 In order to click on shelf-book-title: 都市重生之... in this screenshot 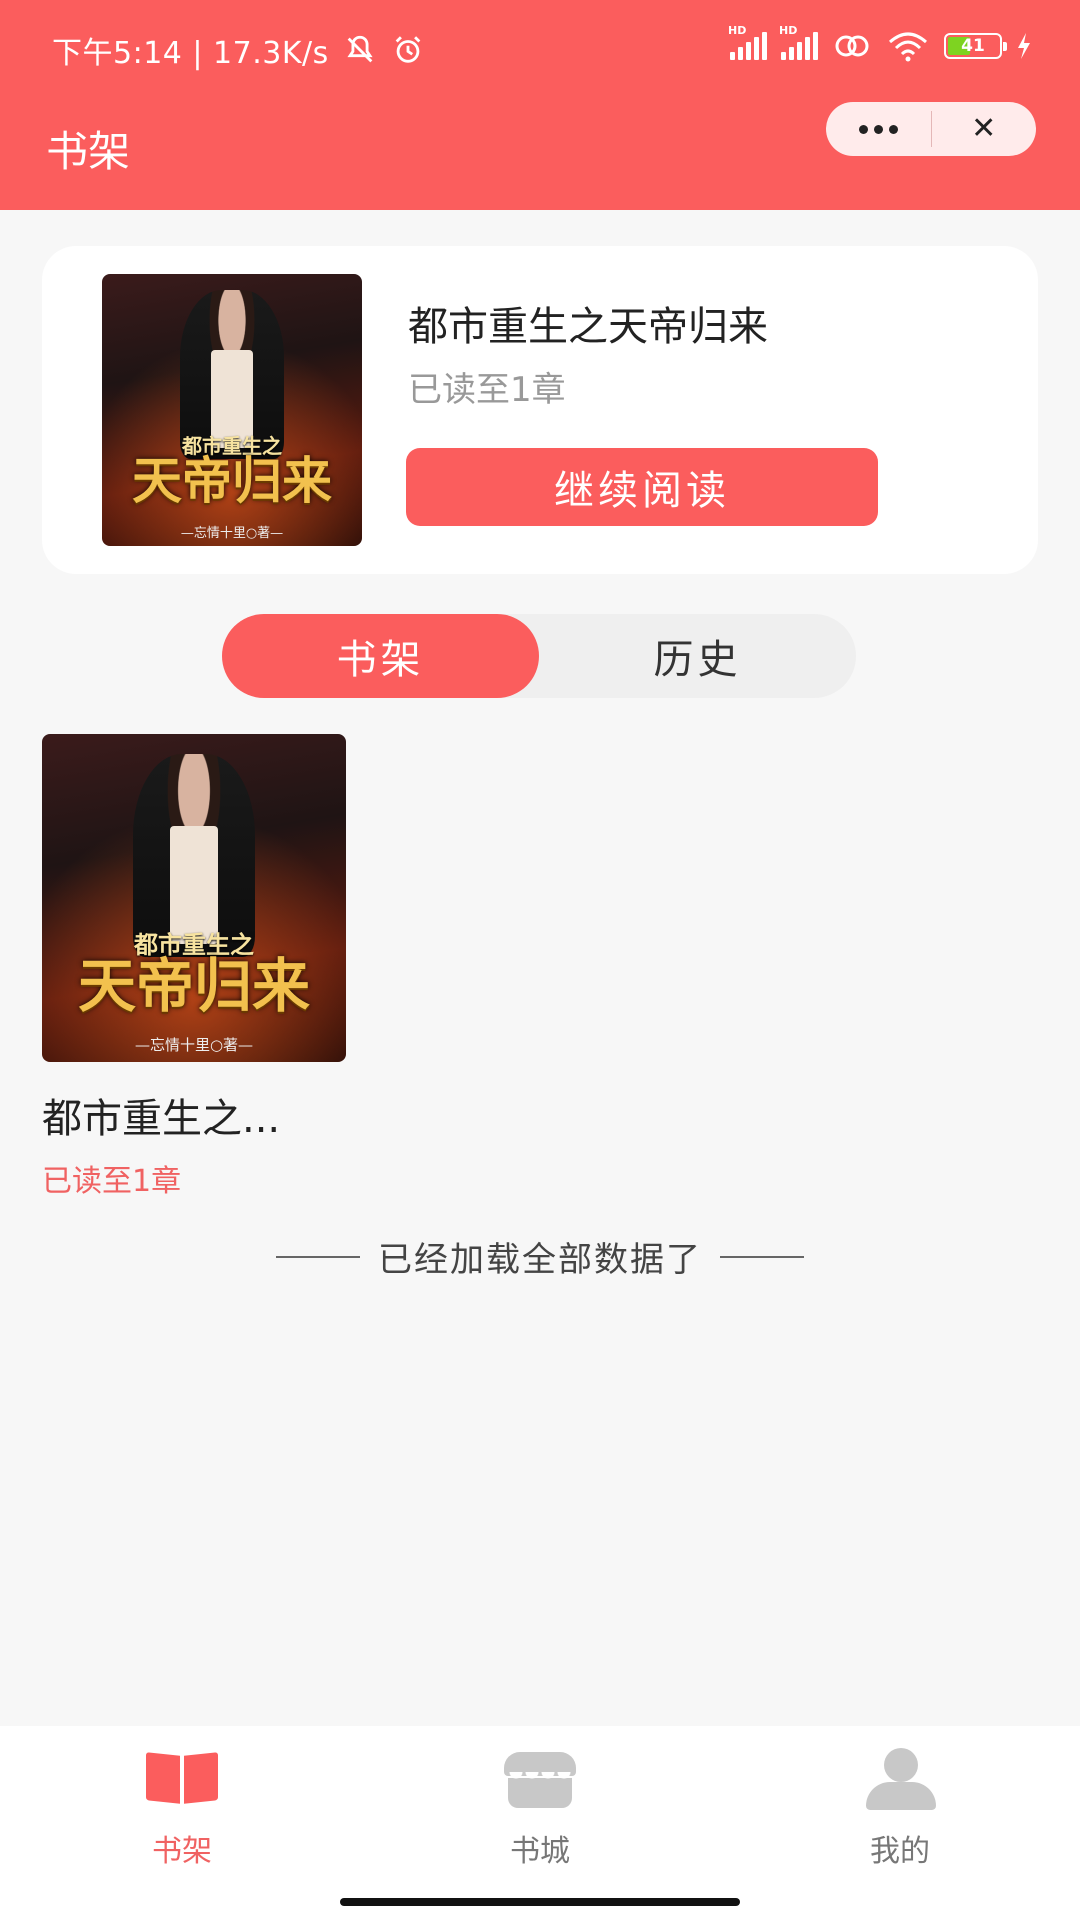, I will do `click(161, 1119)`.